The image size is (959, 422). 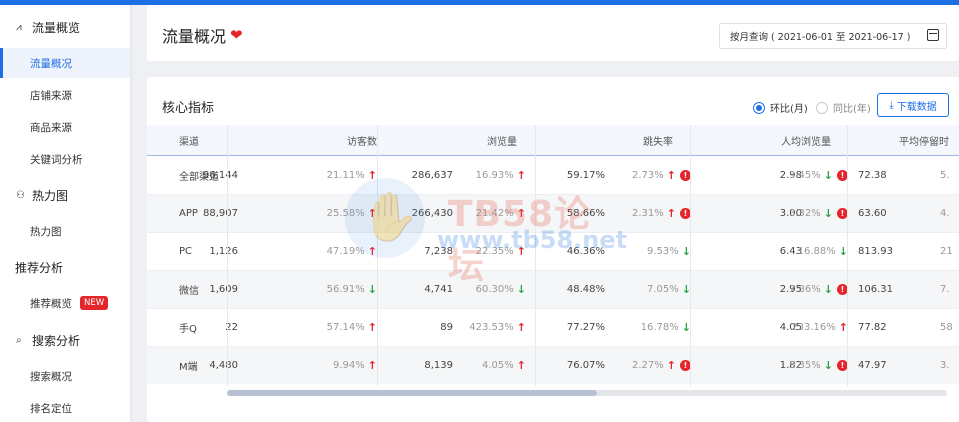 I want to click on sidebar-section: ⚇ 热力图, so click(x=65, y=195).